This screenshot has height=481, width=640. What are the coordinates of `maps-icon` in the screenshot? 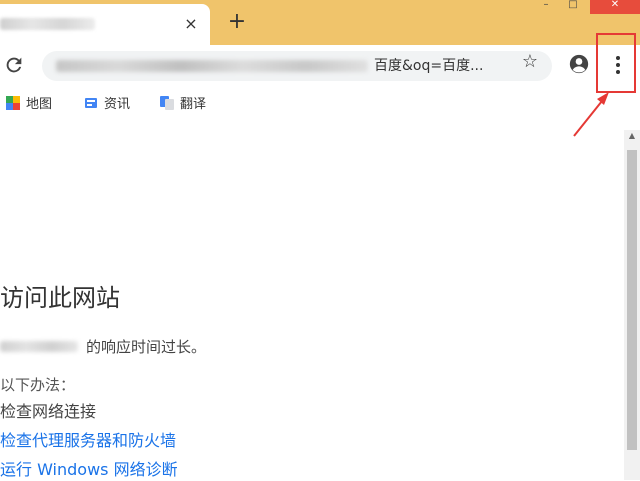 It's located at (13, 103).